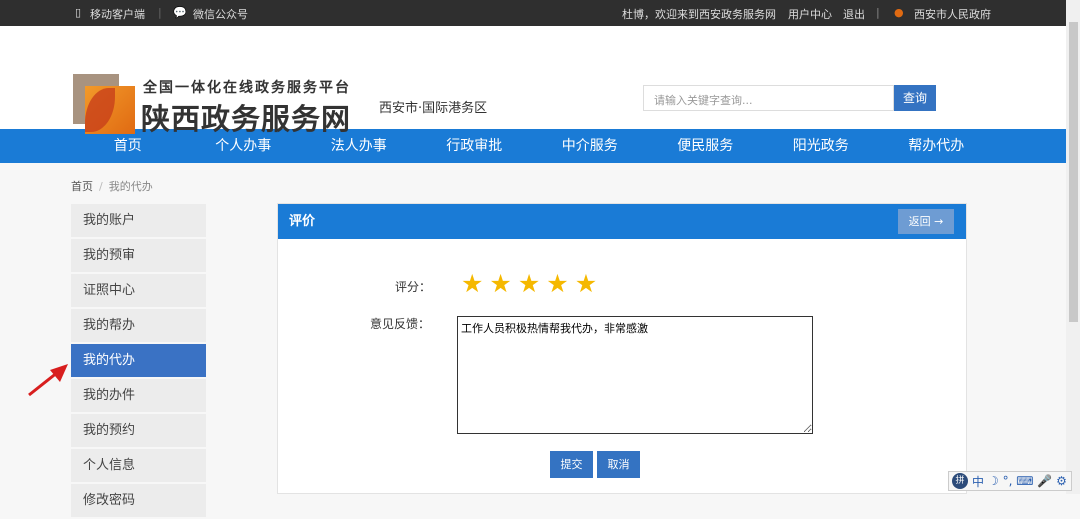  Describe the element at coordinates (180, 12) in the screenshot. I see `wechat-icon: 💬` at that location.